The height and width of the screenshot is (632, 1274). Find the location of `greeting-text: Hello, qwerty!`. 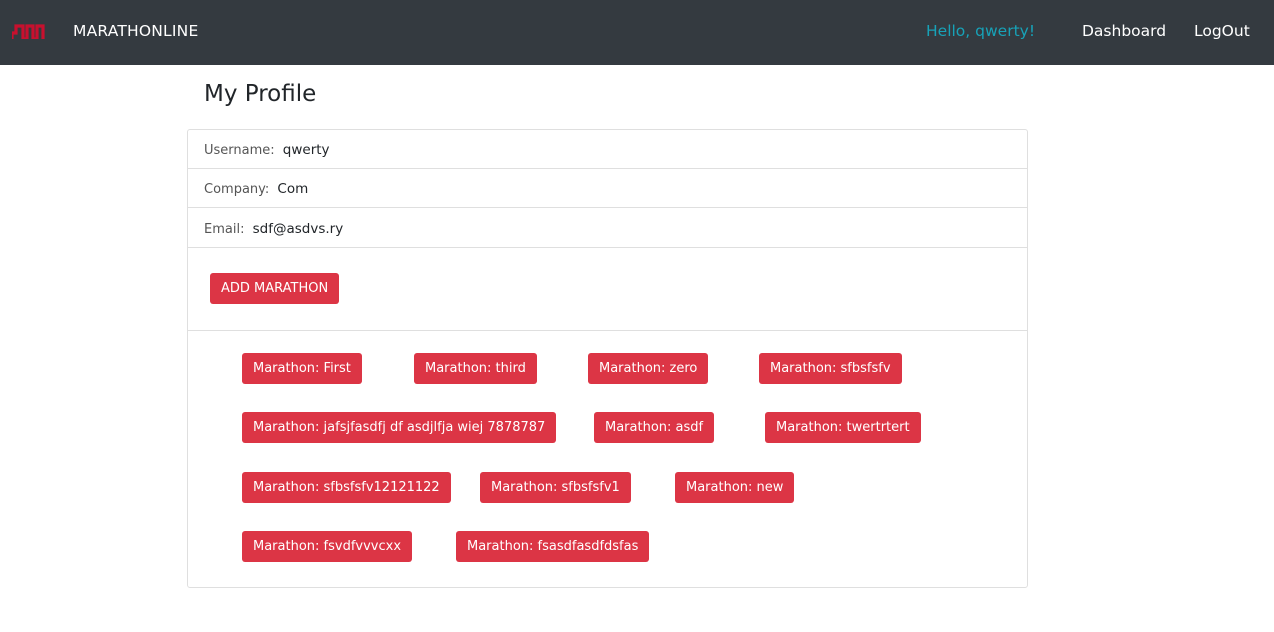

greeting-text: Hello, qwerty! is located at coordinates (981, 31).